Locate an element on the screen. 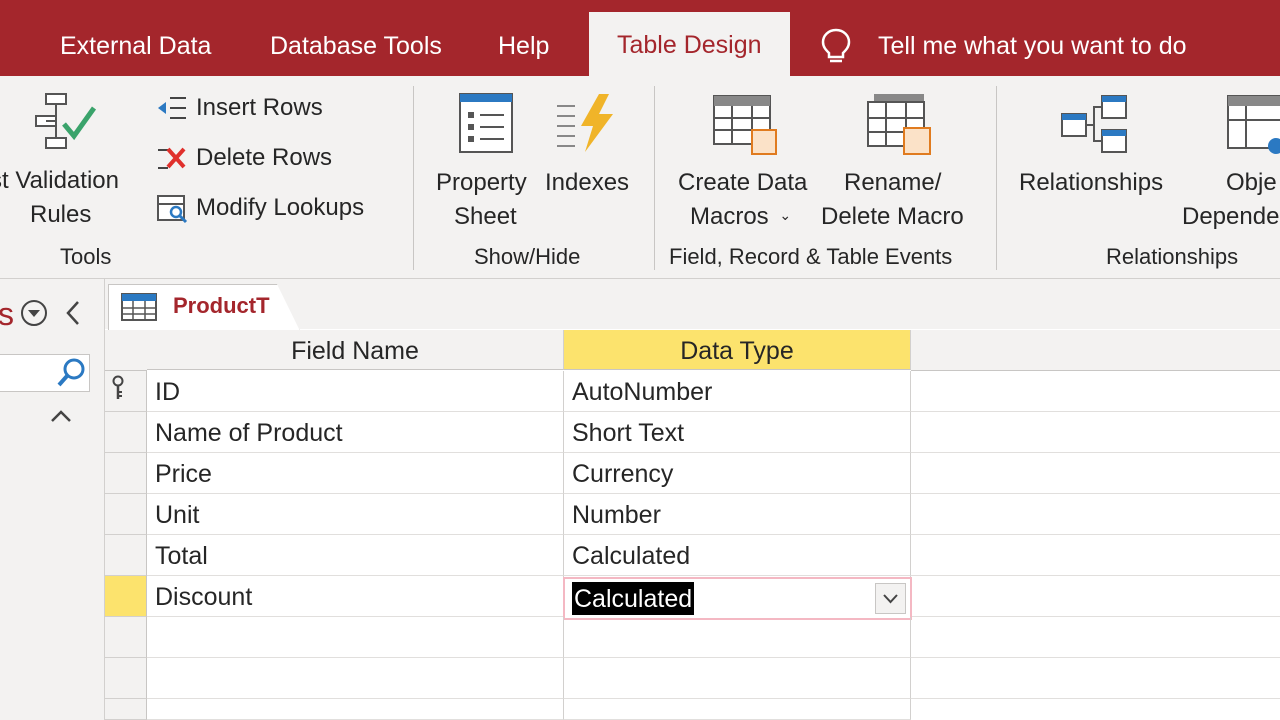  tools-group-label: Tools is located at coordinates (86, 256).